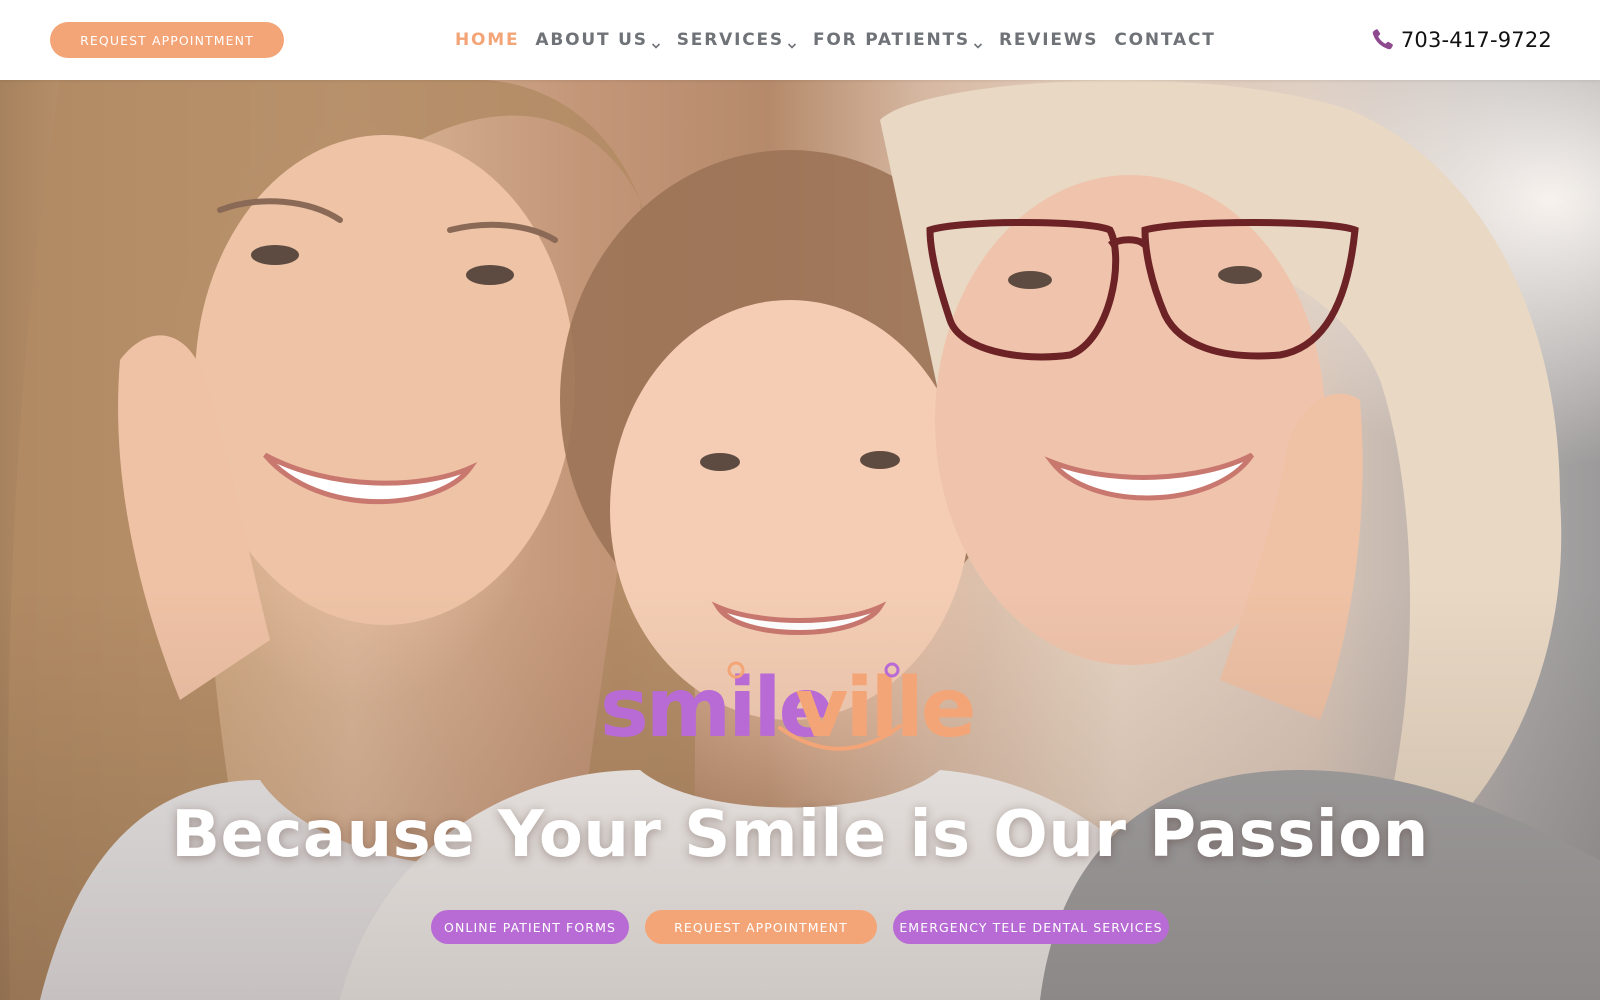 The height and width of the screenshot is (1000, 1600). I want to click on nav-label: SERVICES, so click(730, 40).